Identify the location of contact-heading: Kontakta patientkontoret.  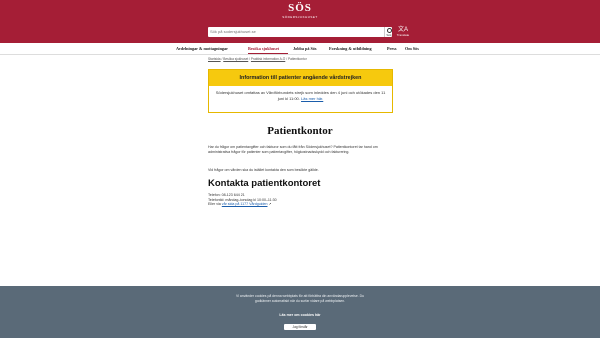
(264, 183).